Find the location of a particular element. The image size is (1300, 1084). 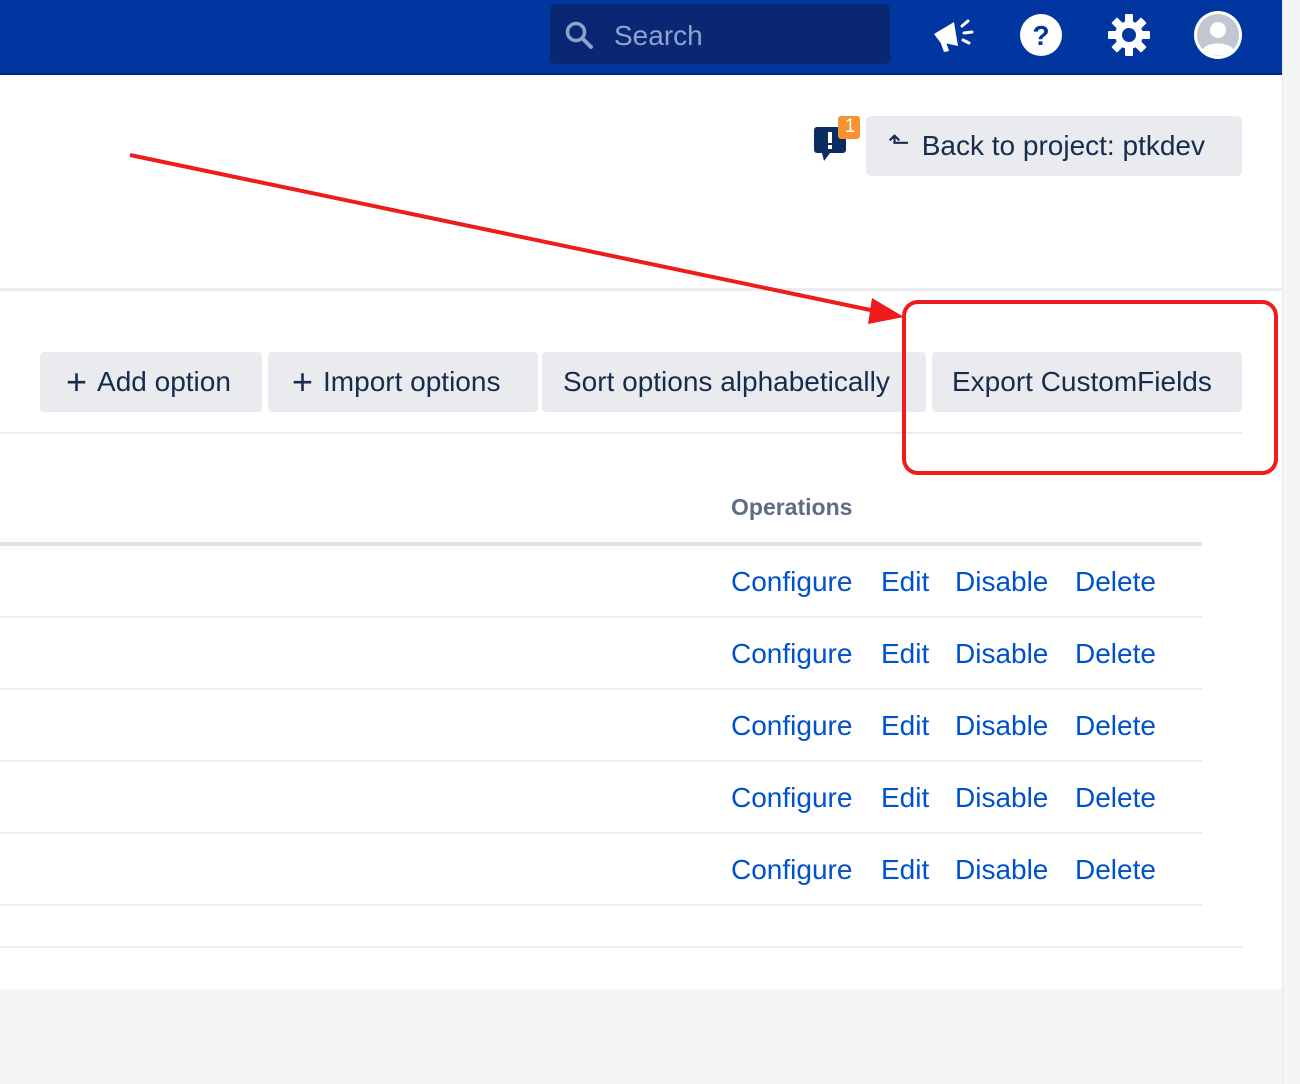

back-to-project-button: ⬑ Back to project: ptkdev is located at coordinates (1054, 146).